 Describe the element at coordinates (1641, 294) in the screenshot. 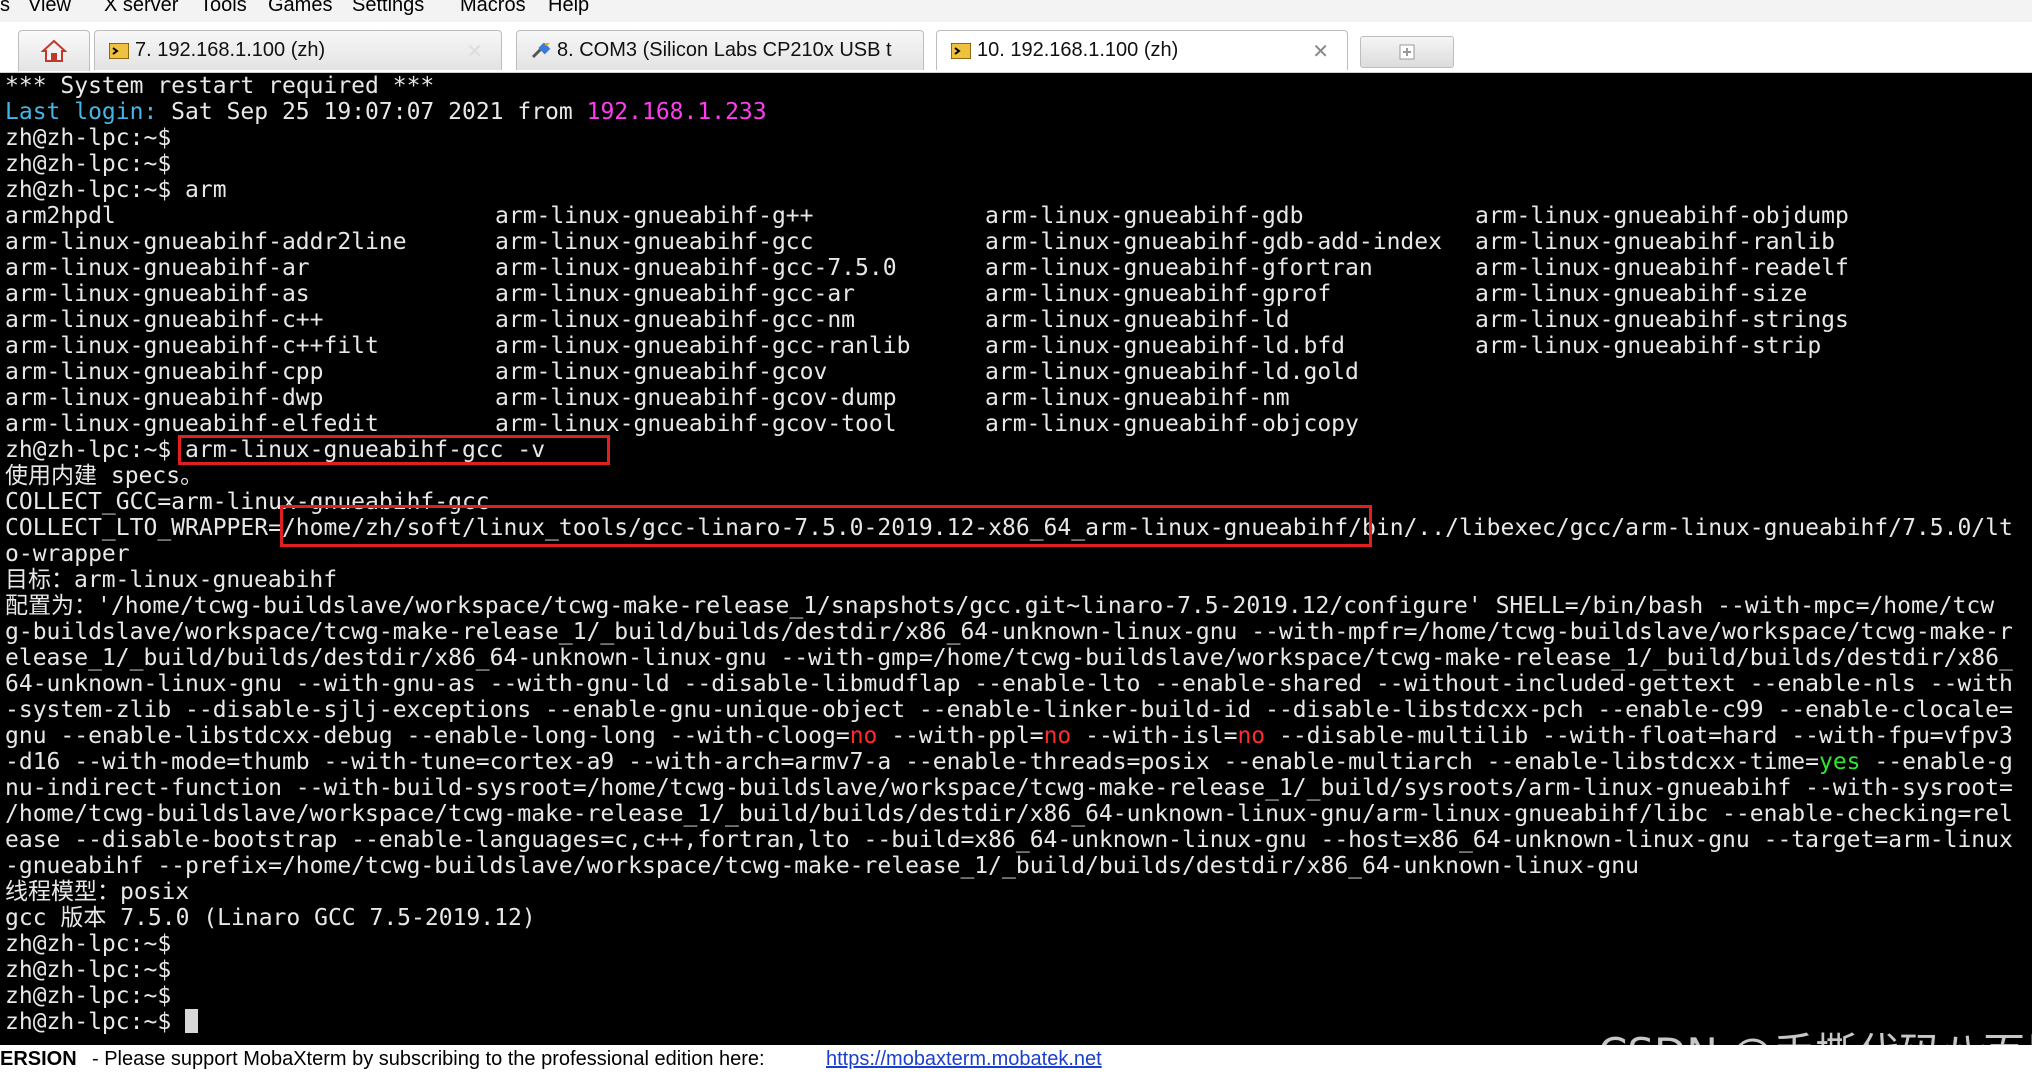

I see `completion-item: arm-linux-gnueabihf-size` at that location.